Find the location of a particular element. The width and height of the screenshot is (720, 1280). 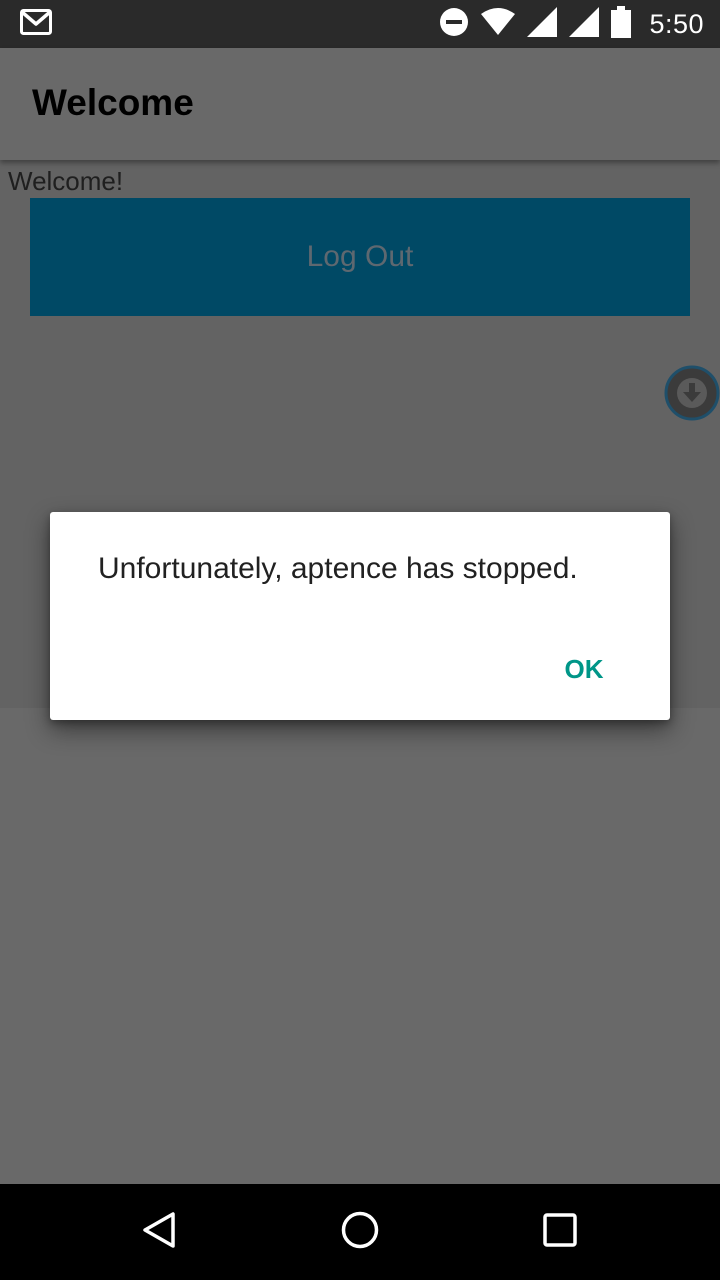

do-not-disturb-icon is located at coordinates (454, 24).